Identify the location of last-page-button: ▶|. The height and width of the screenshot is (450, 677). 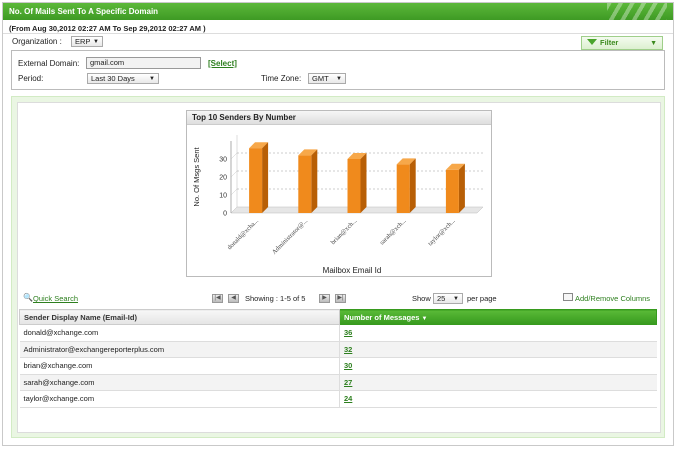
(340, 298).